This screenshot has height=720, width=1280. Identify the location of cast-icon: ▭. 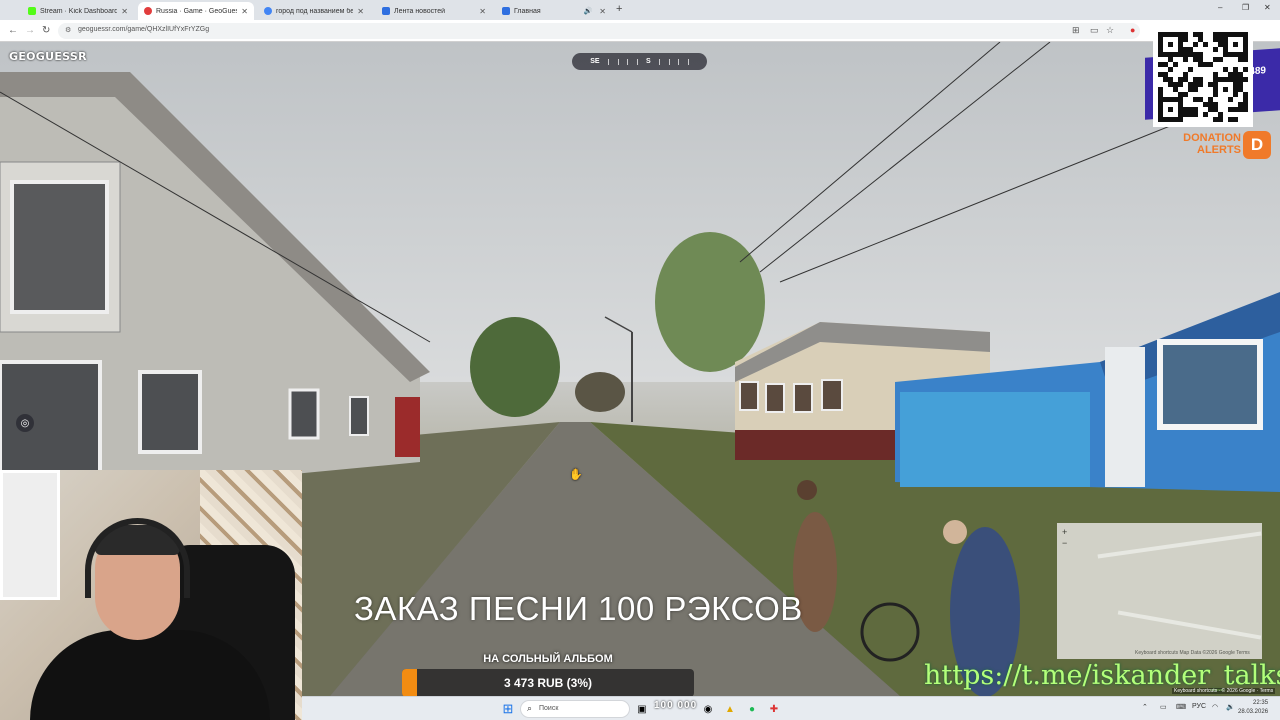
(1094, 30).